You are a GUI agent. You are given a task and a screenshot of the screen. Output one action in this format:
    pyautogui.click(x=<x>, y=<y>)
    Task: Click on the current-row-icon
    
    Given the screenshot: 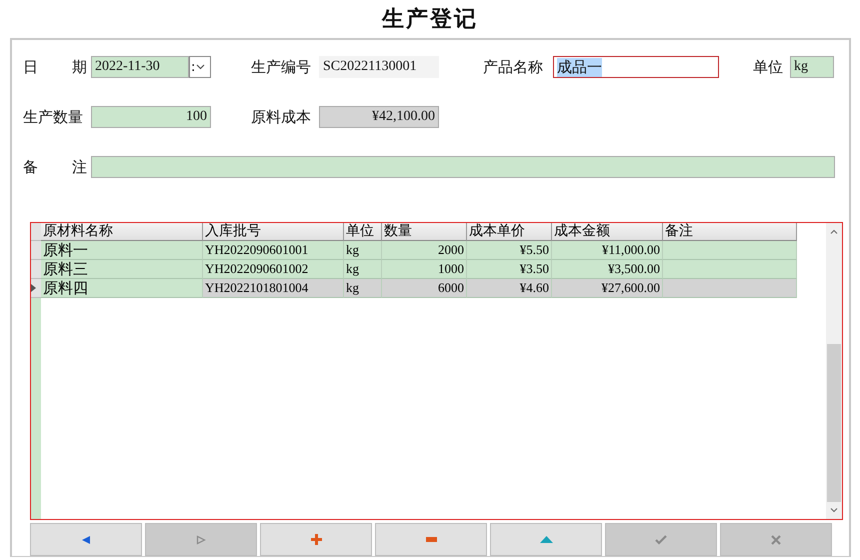 What is the action you would take?
    pyautogui.click(x=33, y=288)
    